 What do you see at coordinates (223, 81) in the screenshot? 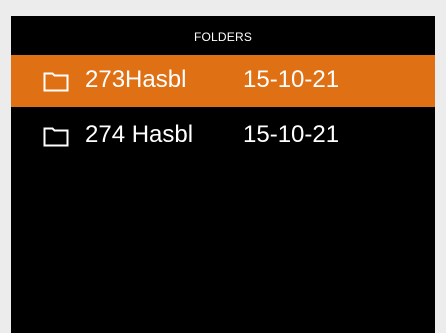
I see `folder-row-273hasbl: 273Hasbl 15-10-21` at bounding box center [223, 81].